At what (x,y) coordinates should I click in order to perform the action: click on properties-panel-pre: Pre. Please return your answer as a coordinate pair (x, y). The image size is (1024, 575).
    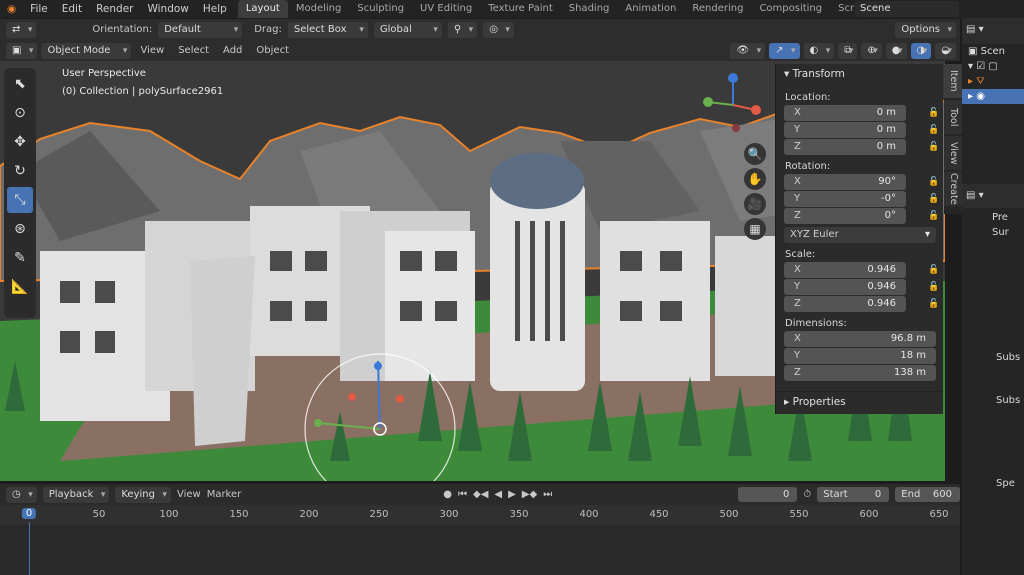
    Looking at the image, I should click on (993, 216).